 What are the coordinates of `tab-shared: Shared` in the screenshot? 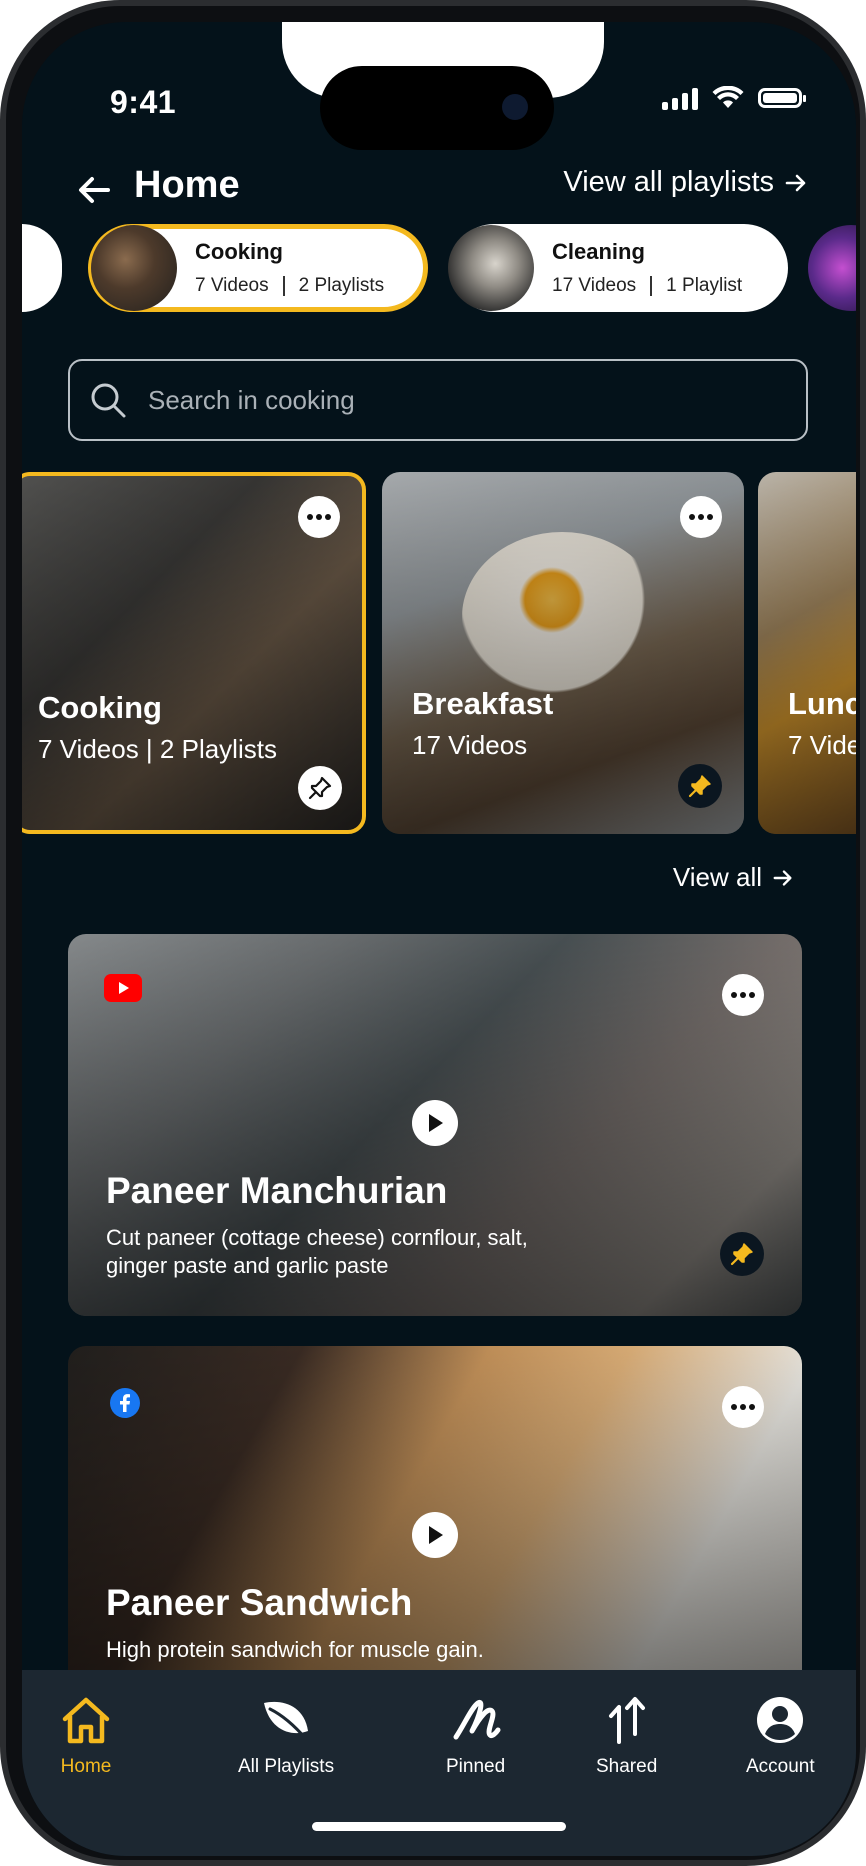 It's located at (626, 1736).